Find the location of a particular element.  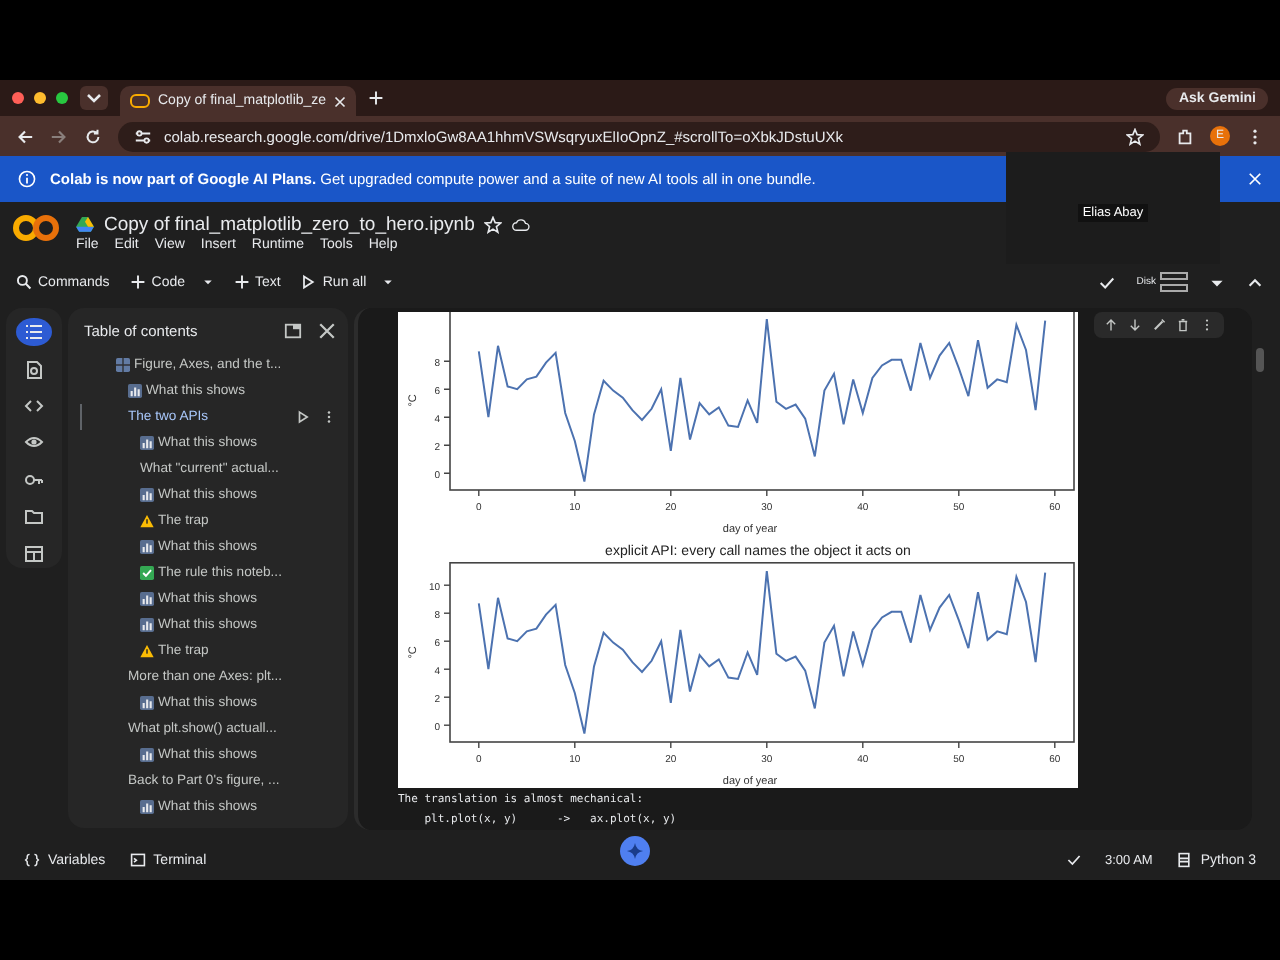

tab-list-icon is located at coordinates (94, 98).